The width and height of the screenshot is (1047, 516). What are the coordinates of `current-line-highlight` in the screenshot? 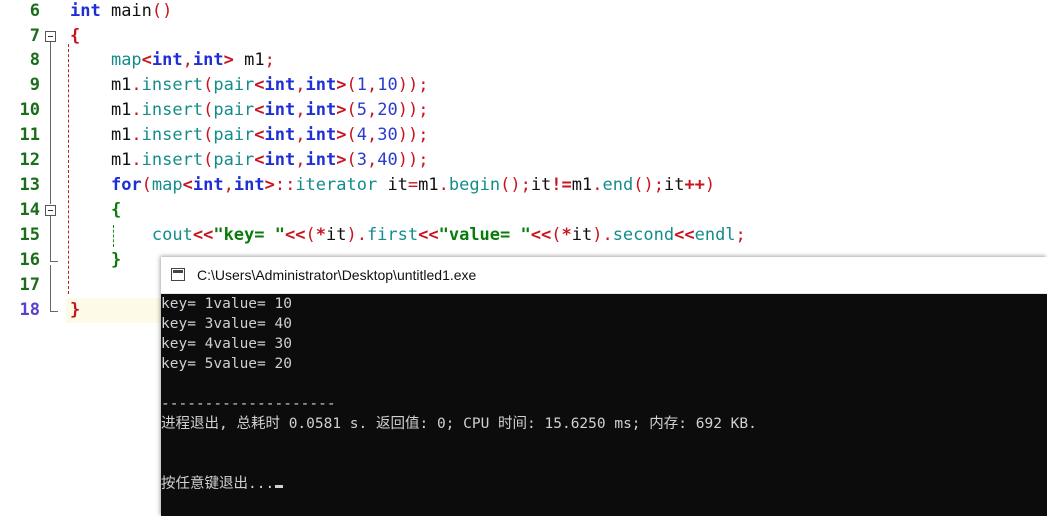 It's located at (116, 310).